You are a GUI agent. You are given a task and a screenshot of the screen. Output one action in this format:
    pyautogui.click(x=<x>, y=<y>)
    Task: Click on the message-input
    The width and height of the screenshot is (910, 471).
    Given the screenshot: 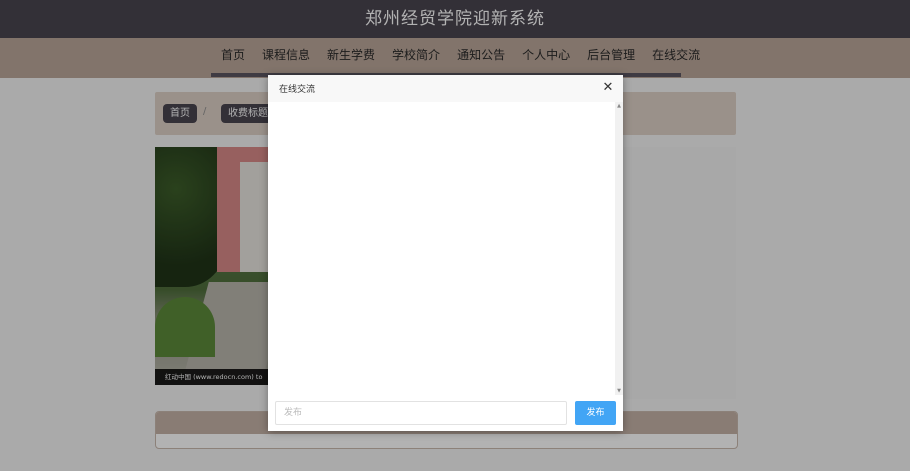 What is the action you would take?
    pyautogui.click(x=421, y=413)
    